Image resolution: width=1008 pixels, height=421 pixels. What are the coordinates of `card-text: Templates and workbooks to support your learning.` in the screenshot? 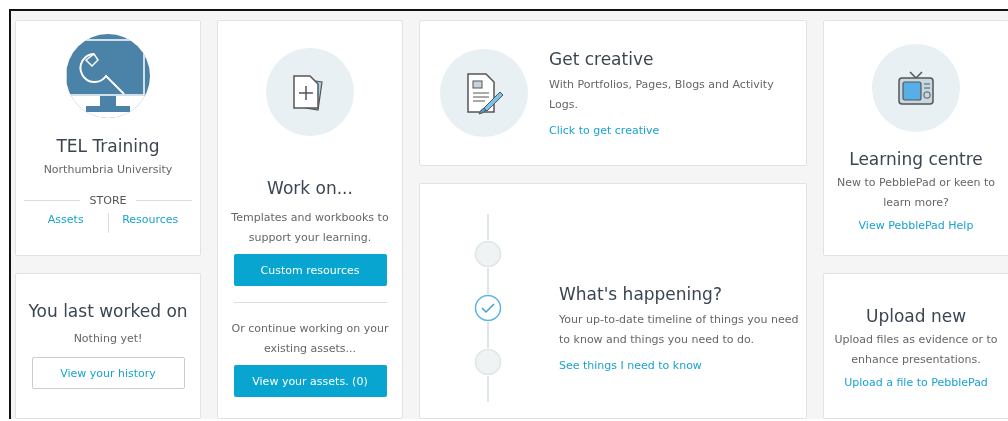 It's located at (310, 228).